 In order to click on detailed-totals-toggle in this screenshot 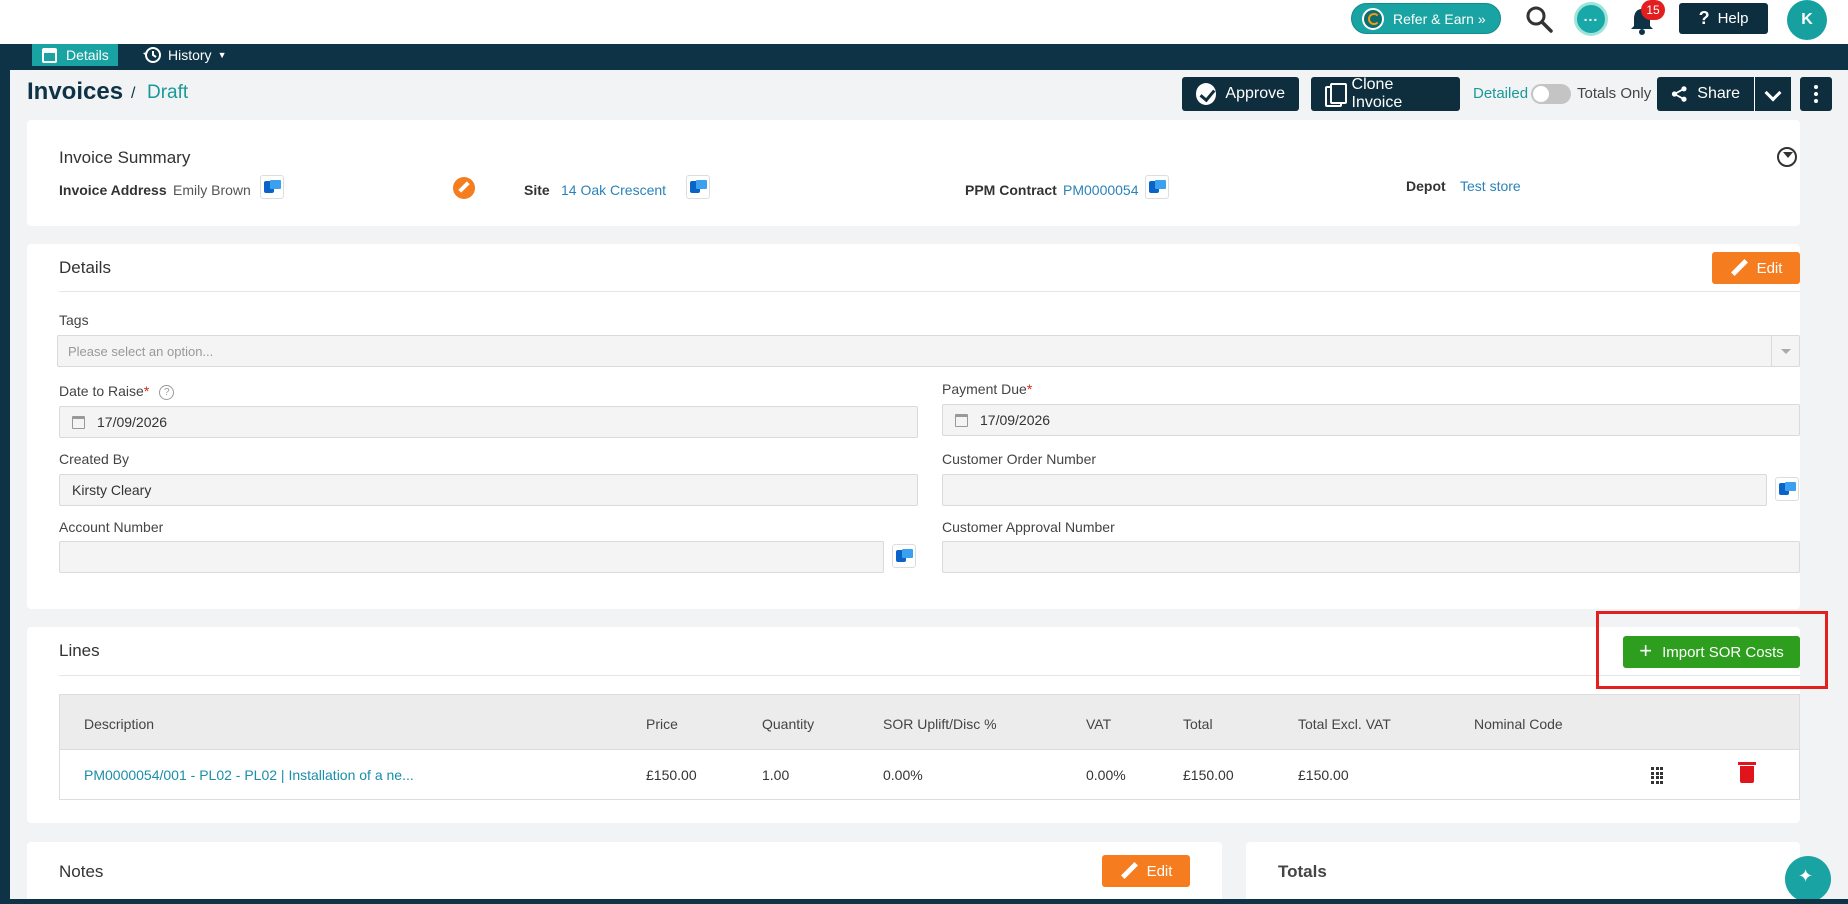, I will do `click(1551, 94)`.